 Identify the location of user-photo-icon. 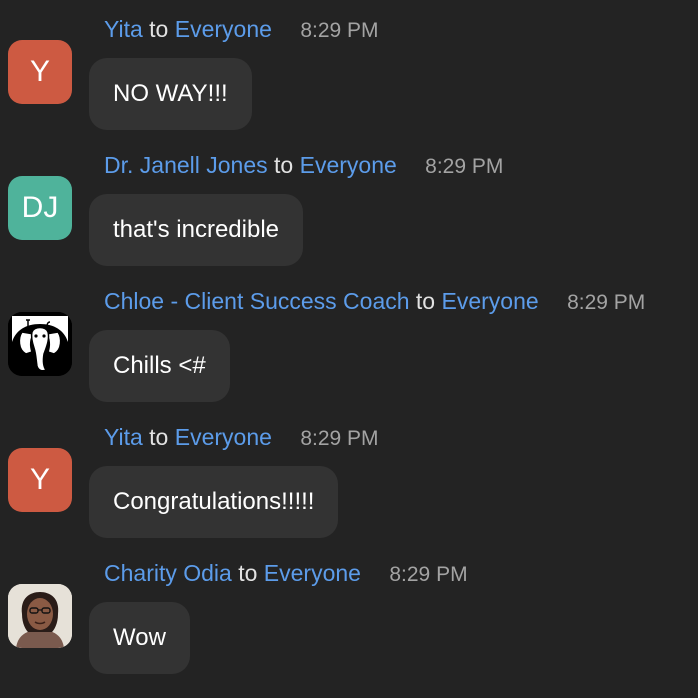
(40, 616).